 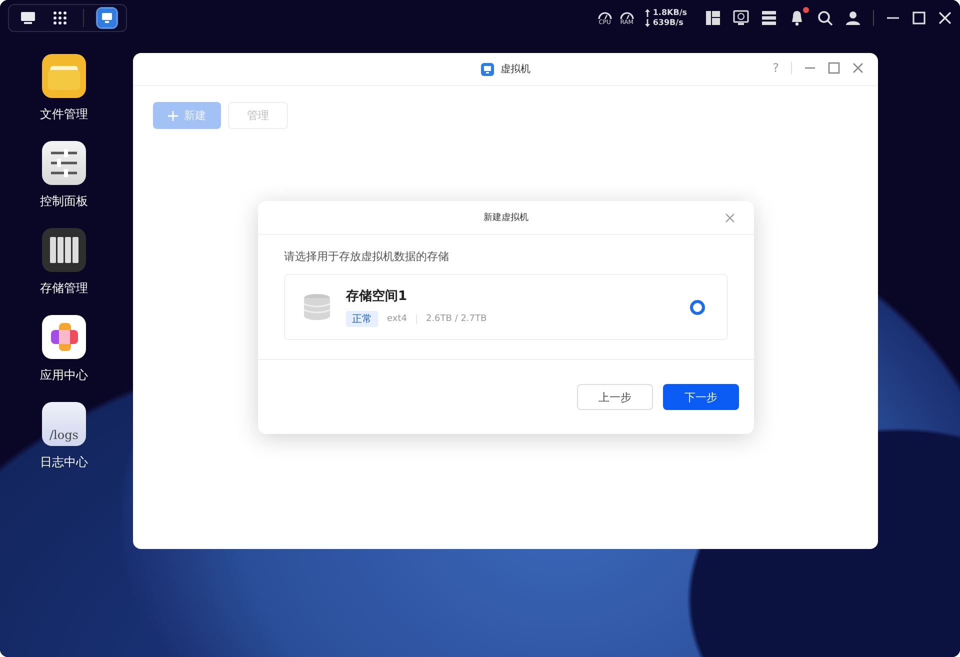 I want to click on monitor-icon, so click(x=28, y=18).